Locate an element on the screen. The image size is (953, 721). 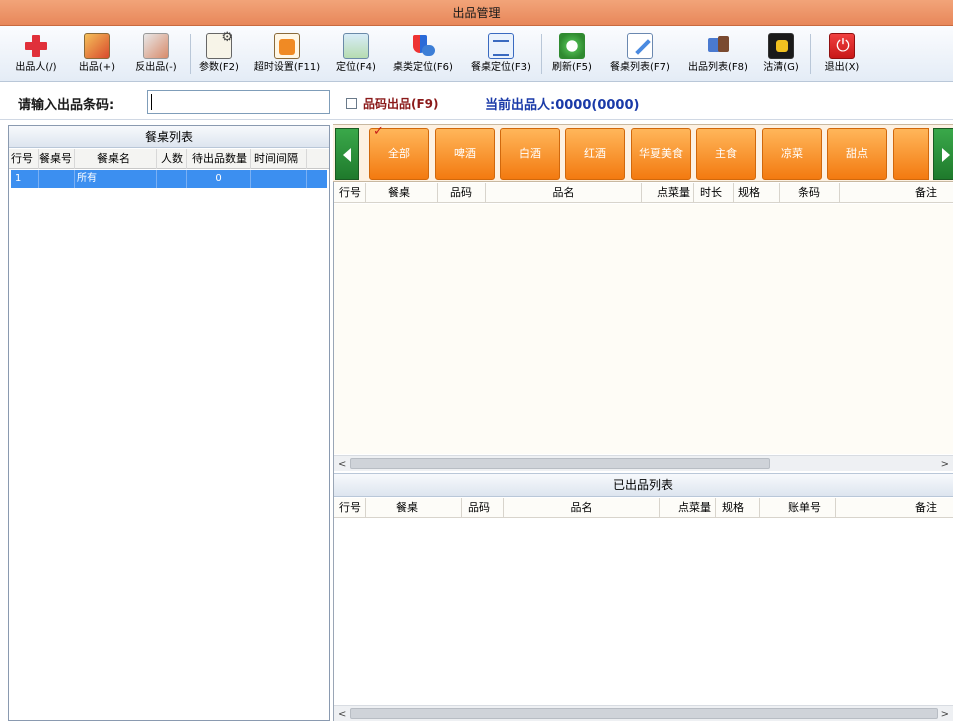
exit-button: 退出(X) is located at coordinates (842, 54).